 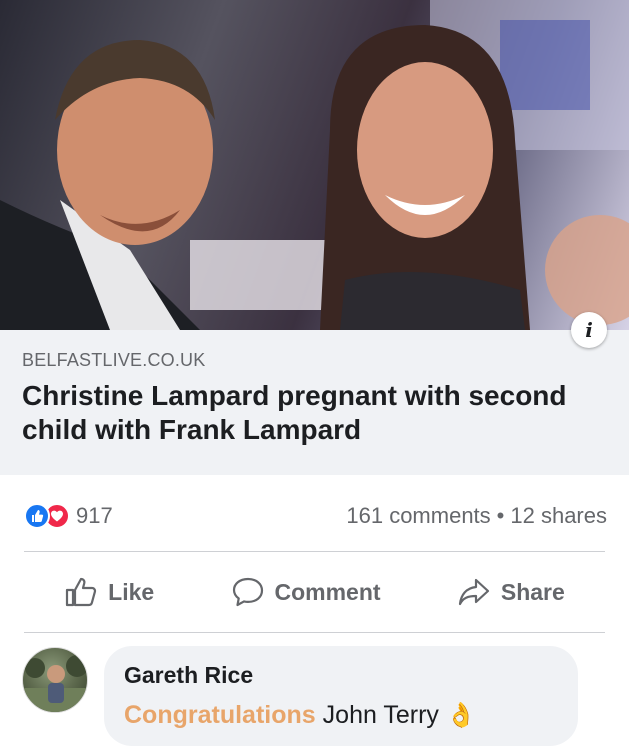 I want to click on engagement-counts: 161 comments • 12 shares, so click(x=476, y=516).